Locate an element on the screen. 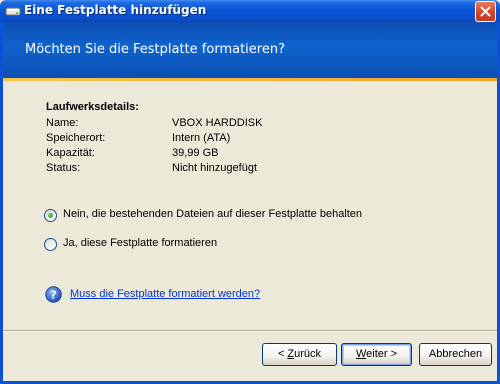 This screenshot has width=500, height=384. cancel-button: Abbrechen is located at coordinates (455, 354).